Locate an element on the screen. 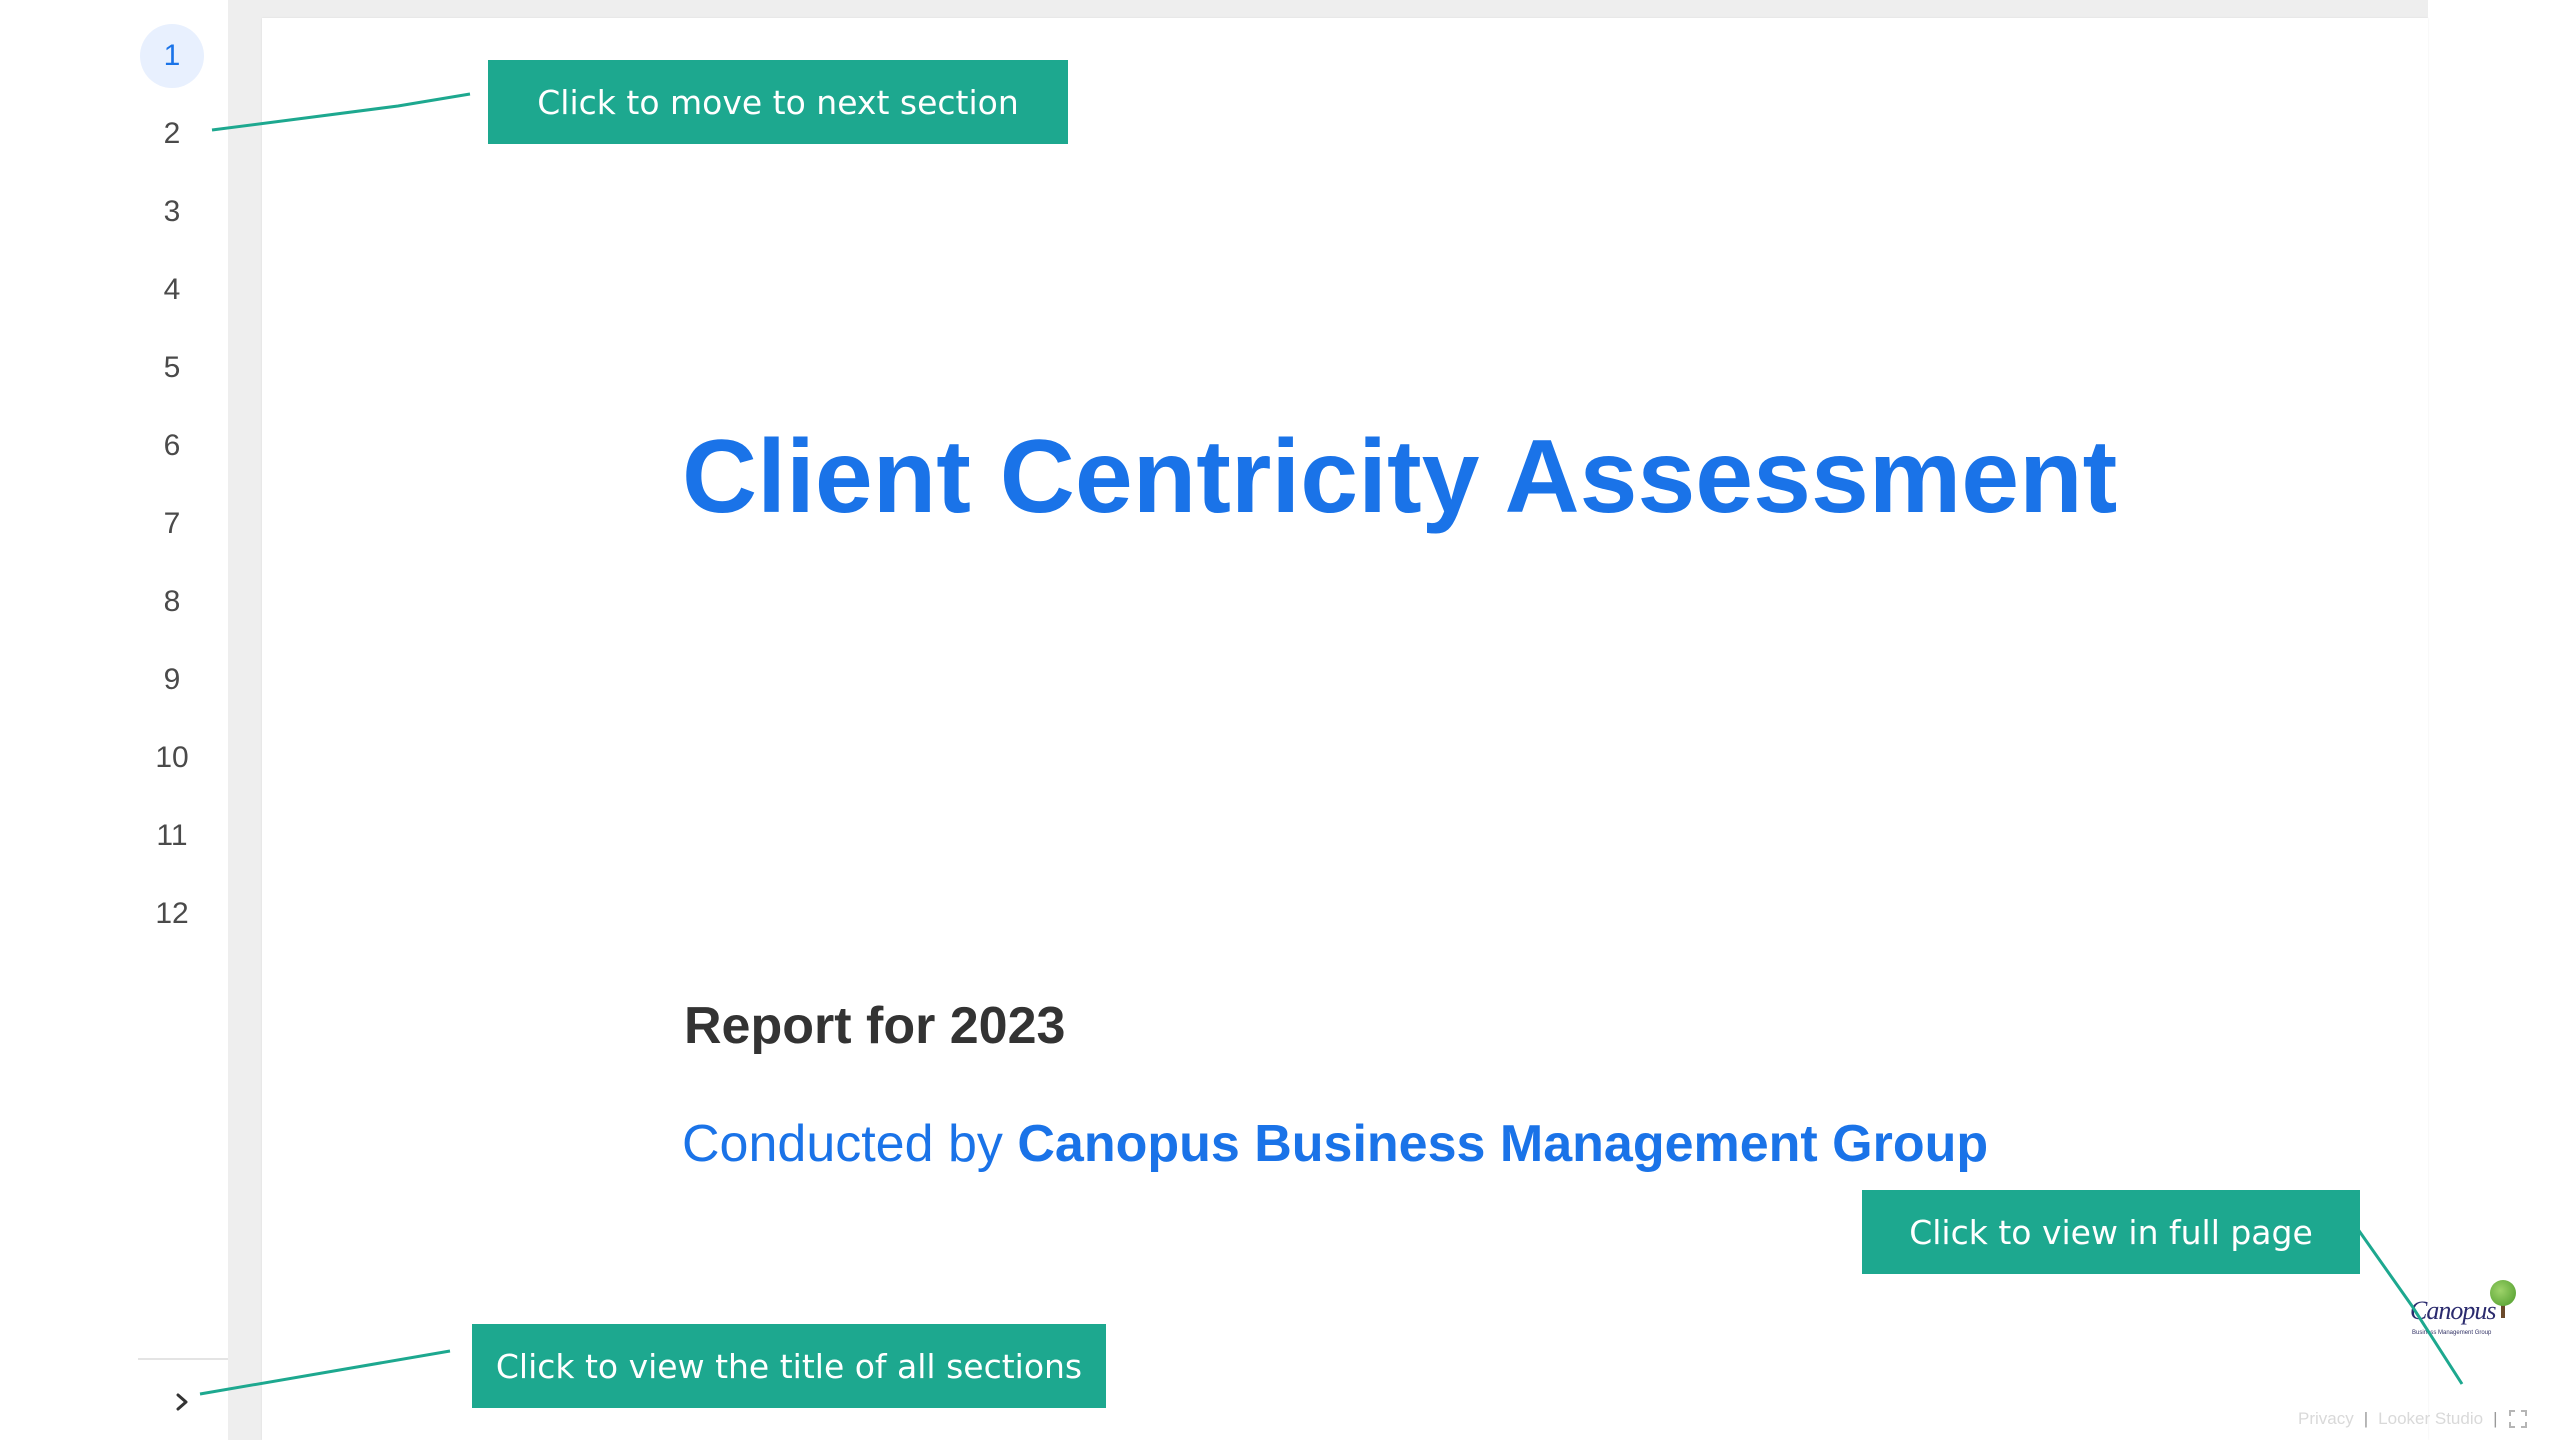 This screenshot has width=2560, height=1440. report-footer: Privacy | Looker Studio | is located at coordinates (2413, 1419).